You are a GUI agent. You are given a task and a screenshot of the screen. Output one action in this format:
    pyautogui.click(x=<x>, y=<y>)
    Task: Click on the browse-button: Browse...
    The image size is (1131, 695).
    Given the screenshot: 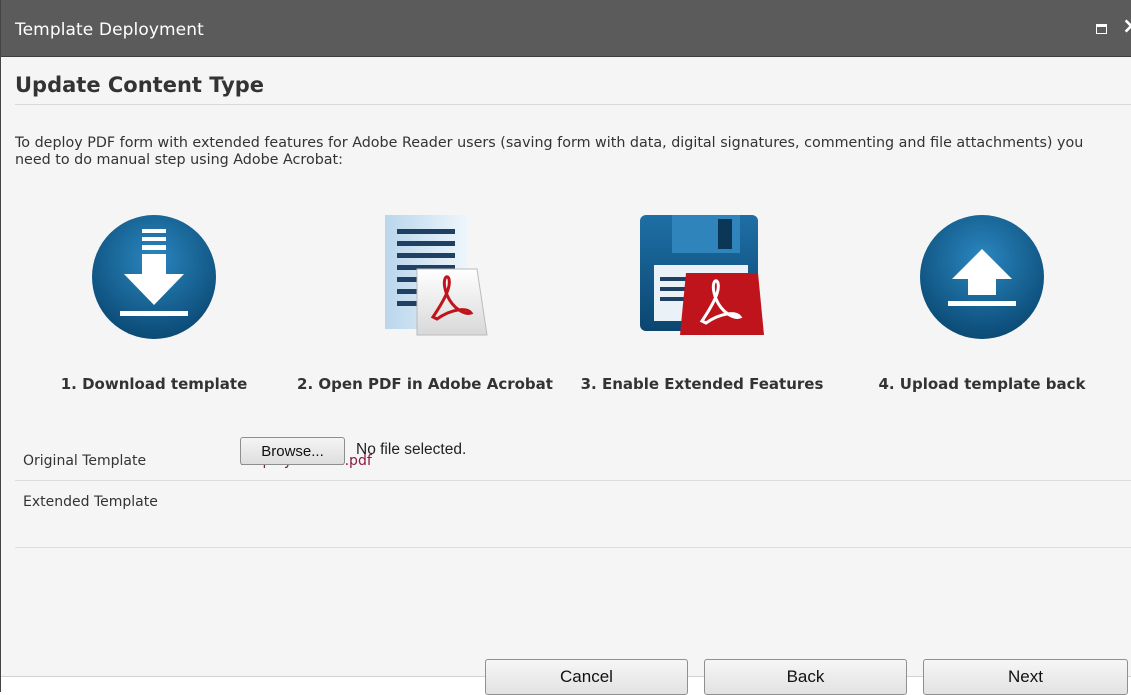 What is the action you would take?
    pyautogui.click(x=292, y=451)
    